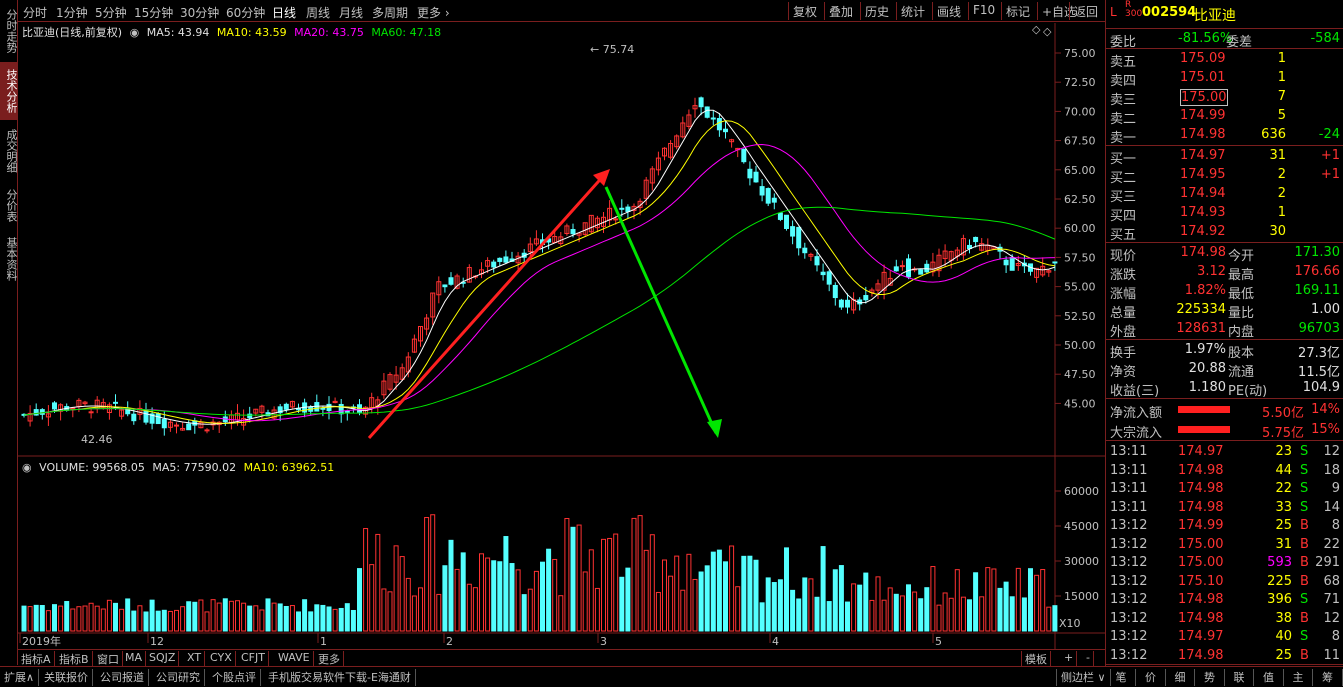 Image resolution: width=1343 pixels, height=687 pixels. Describe the element at coordinates (1121, 677) in the screenshot. I see `right-tab-0: 笔` at that location.